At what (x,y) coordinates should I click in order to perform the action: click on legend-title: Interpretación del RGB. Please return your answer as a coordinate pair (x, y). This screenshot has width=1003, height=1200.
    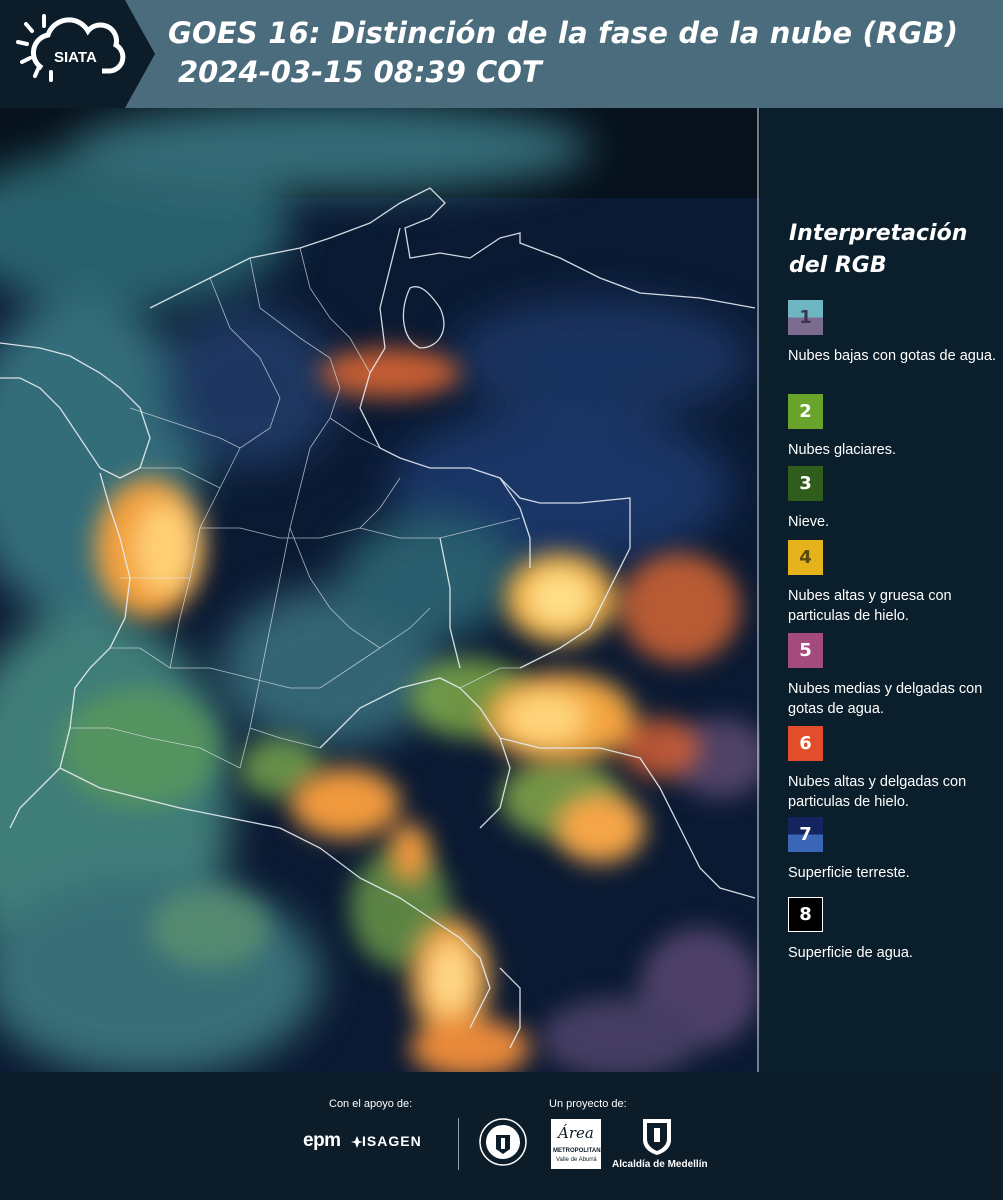
    Looking at the image, I should click on (878, 249).